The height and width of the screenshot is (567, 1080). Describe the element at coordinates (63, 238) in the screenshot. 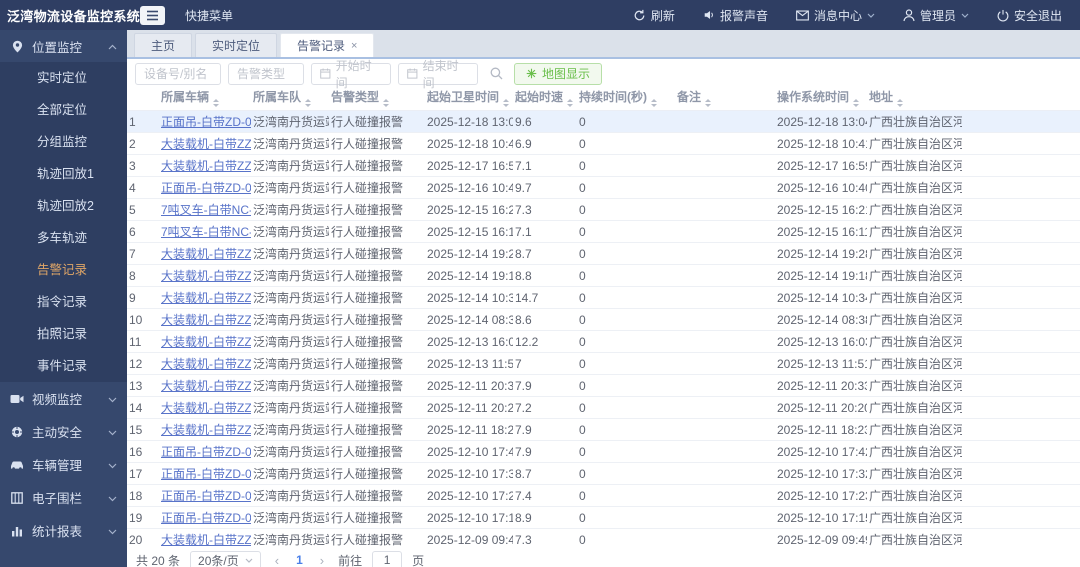

I see `sidebar-item-6: 多车轨迹` at that location.